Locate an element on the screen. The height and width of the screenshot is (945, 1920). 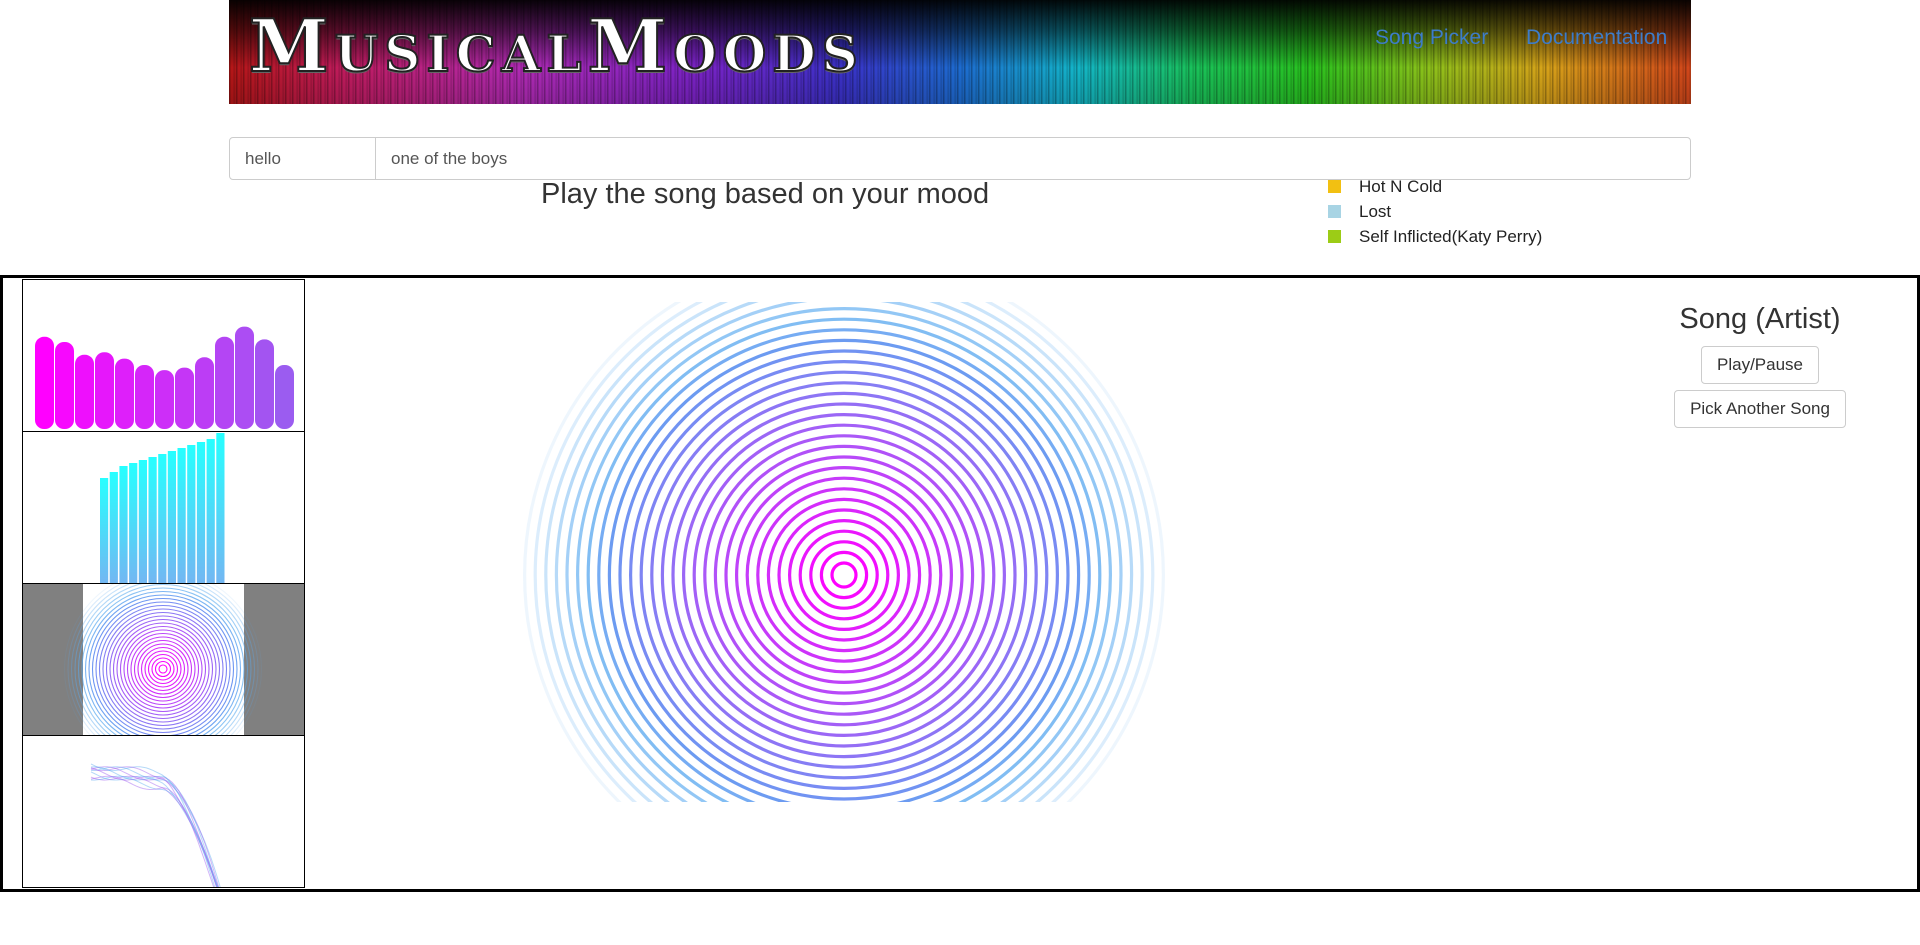
nav-documentation: Documentation is located at coordinates (1596, 38).